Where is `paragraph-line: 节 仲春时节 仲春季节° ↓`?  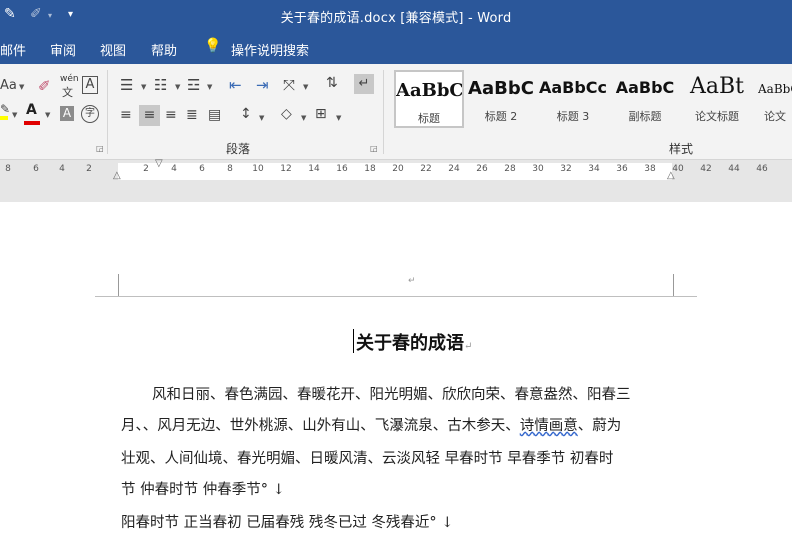 paragraph-line: 节 仲春时节 仲春季节° ↓ is located at coordinates (203, 488).